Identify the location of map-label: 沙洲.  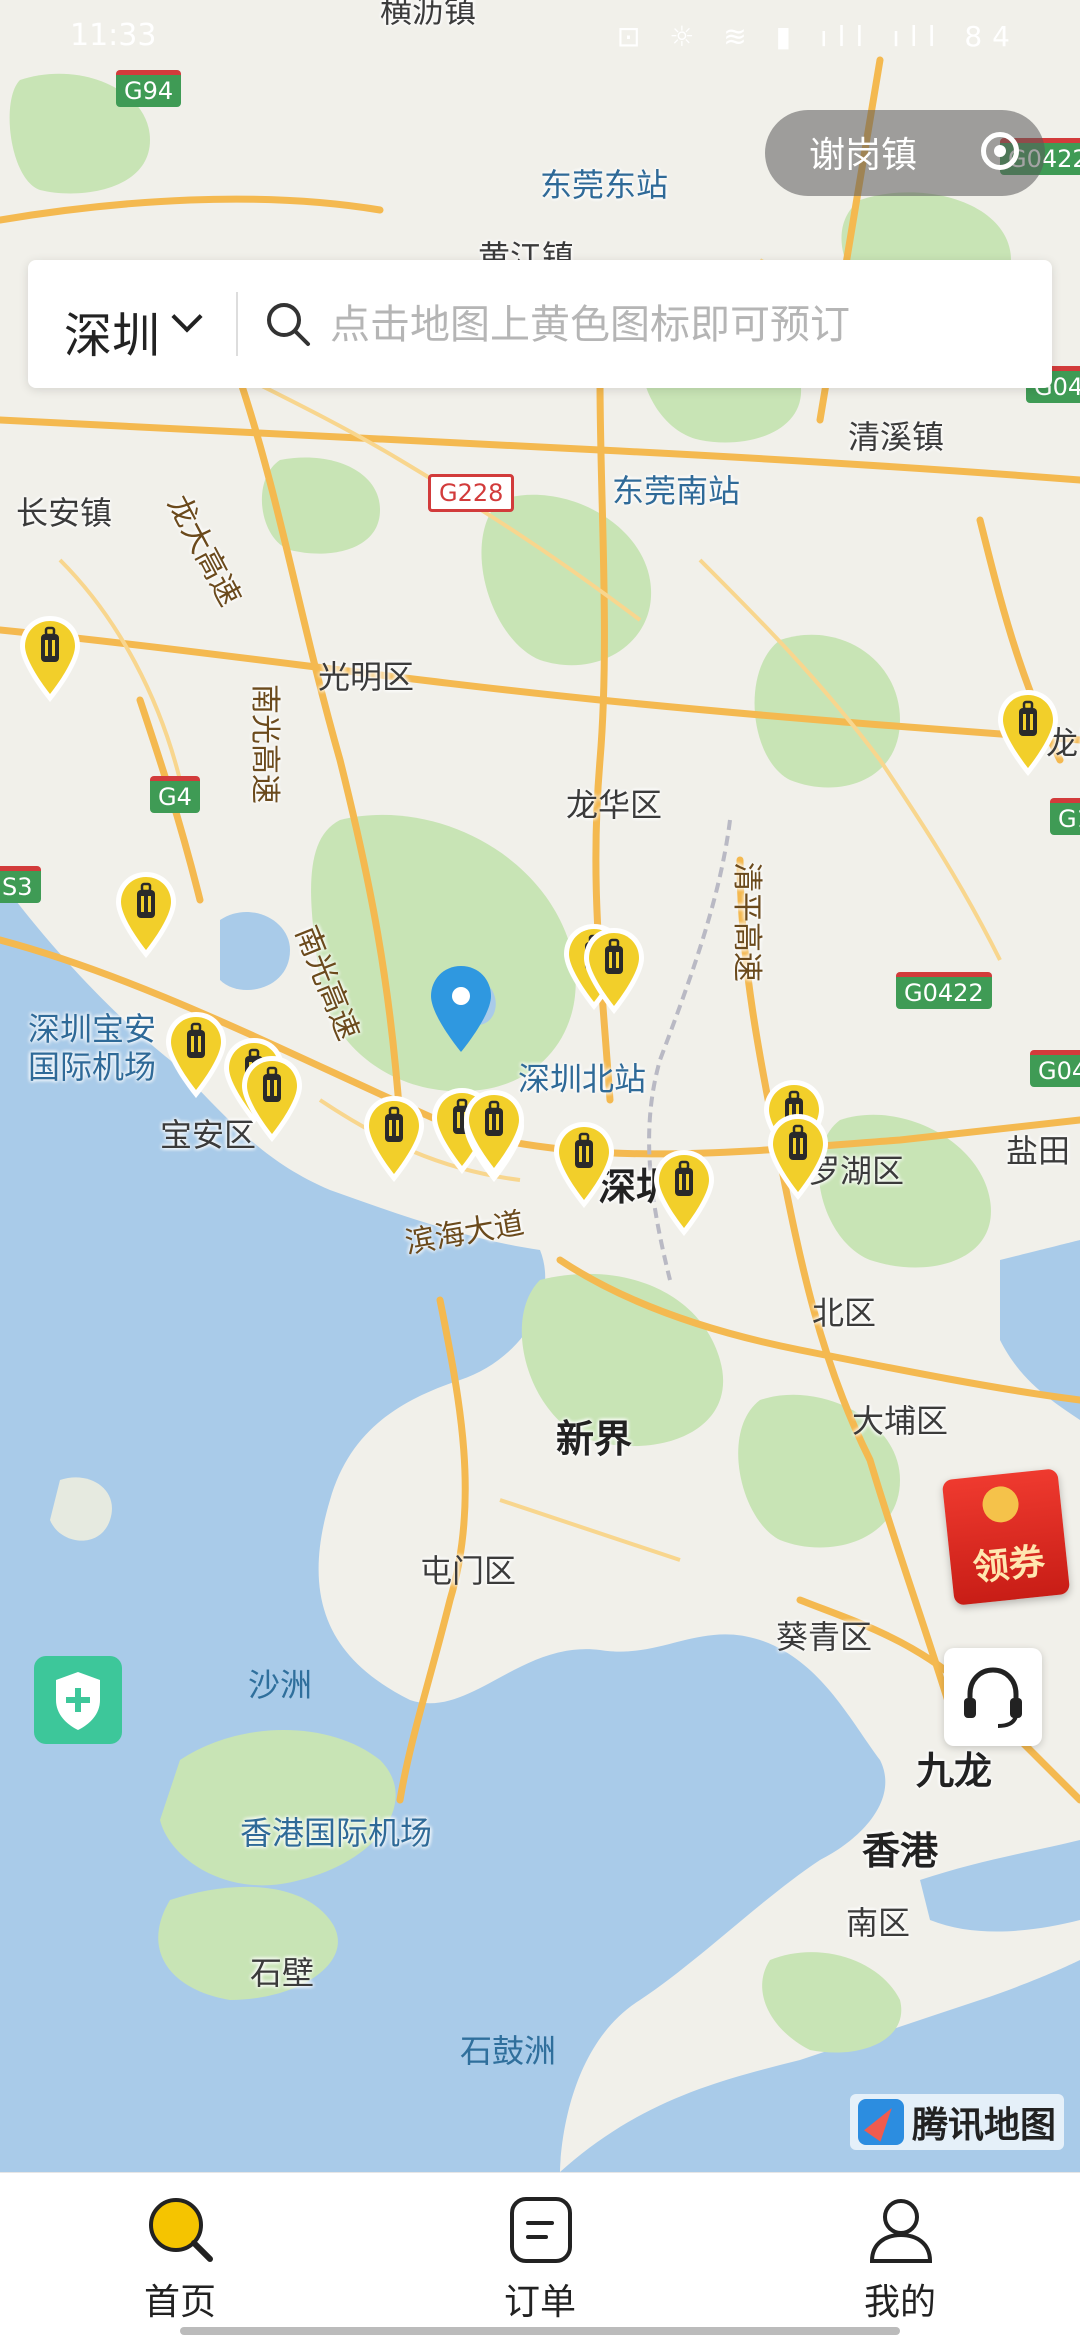
(280, 1685).